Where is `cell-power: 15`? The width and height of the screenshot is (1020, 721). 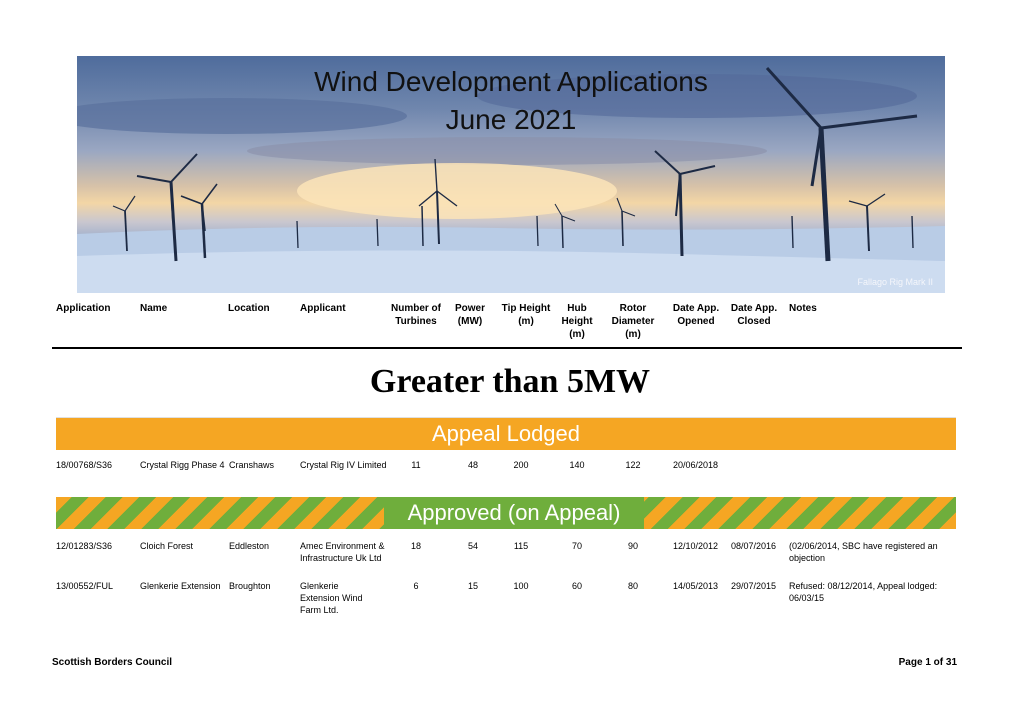
cell-power: 15 is located at coordinates (472, 586).